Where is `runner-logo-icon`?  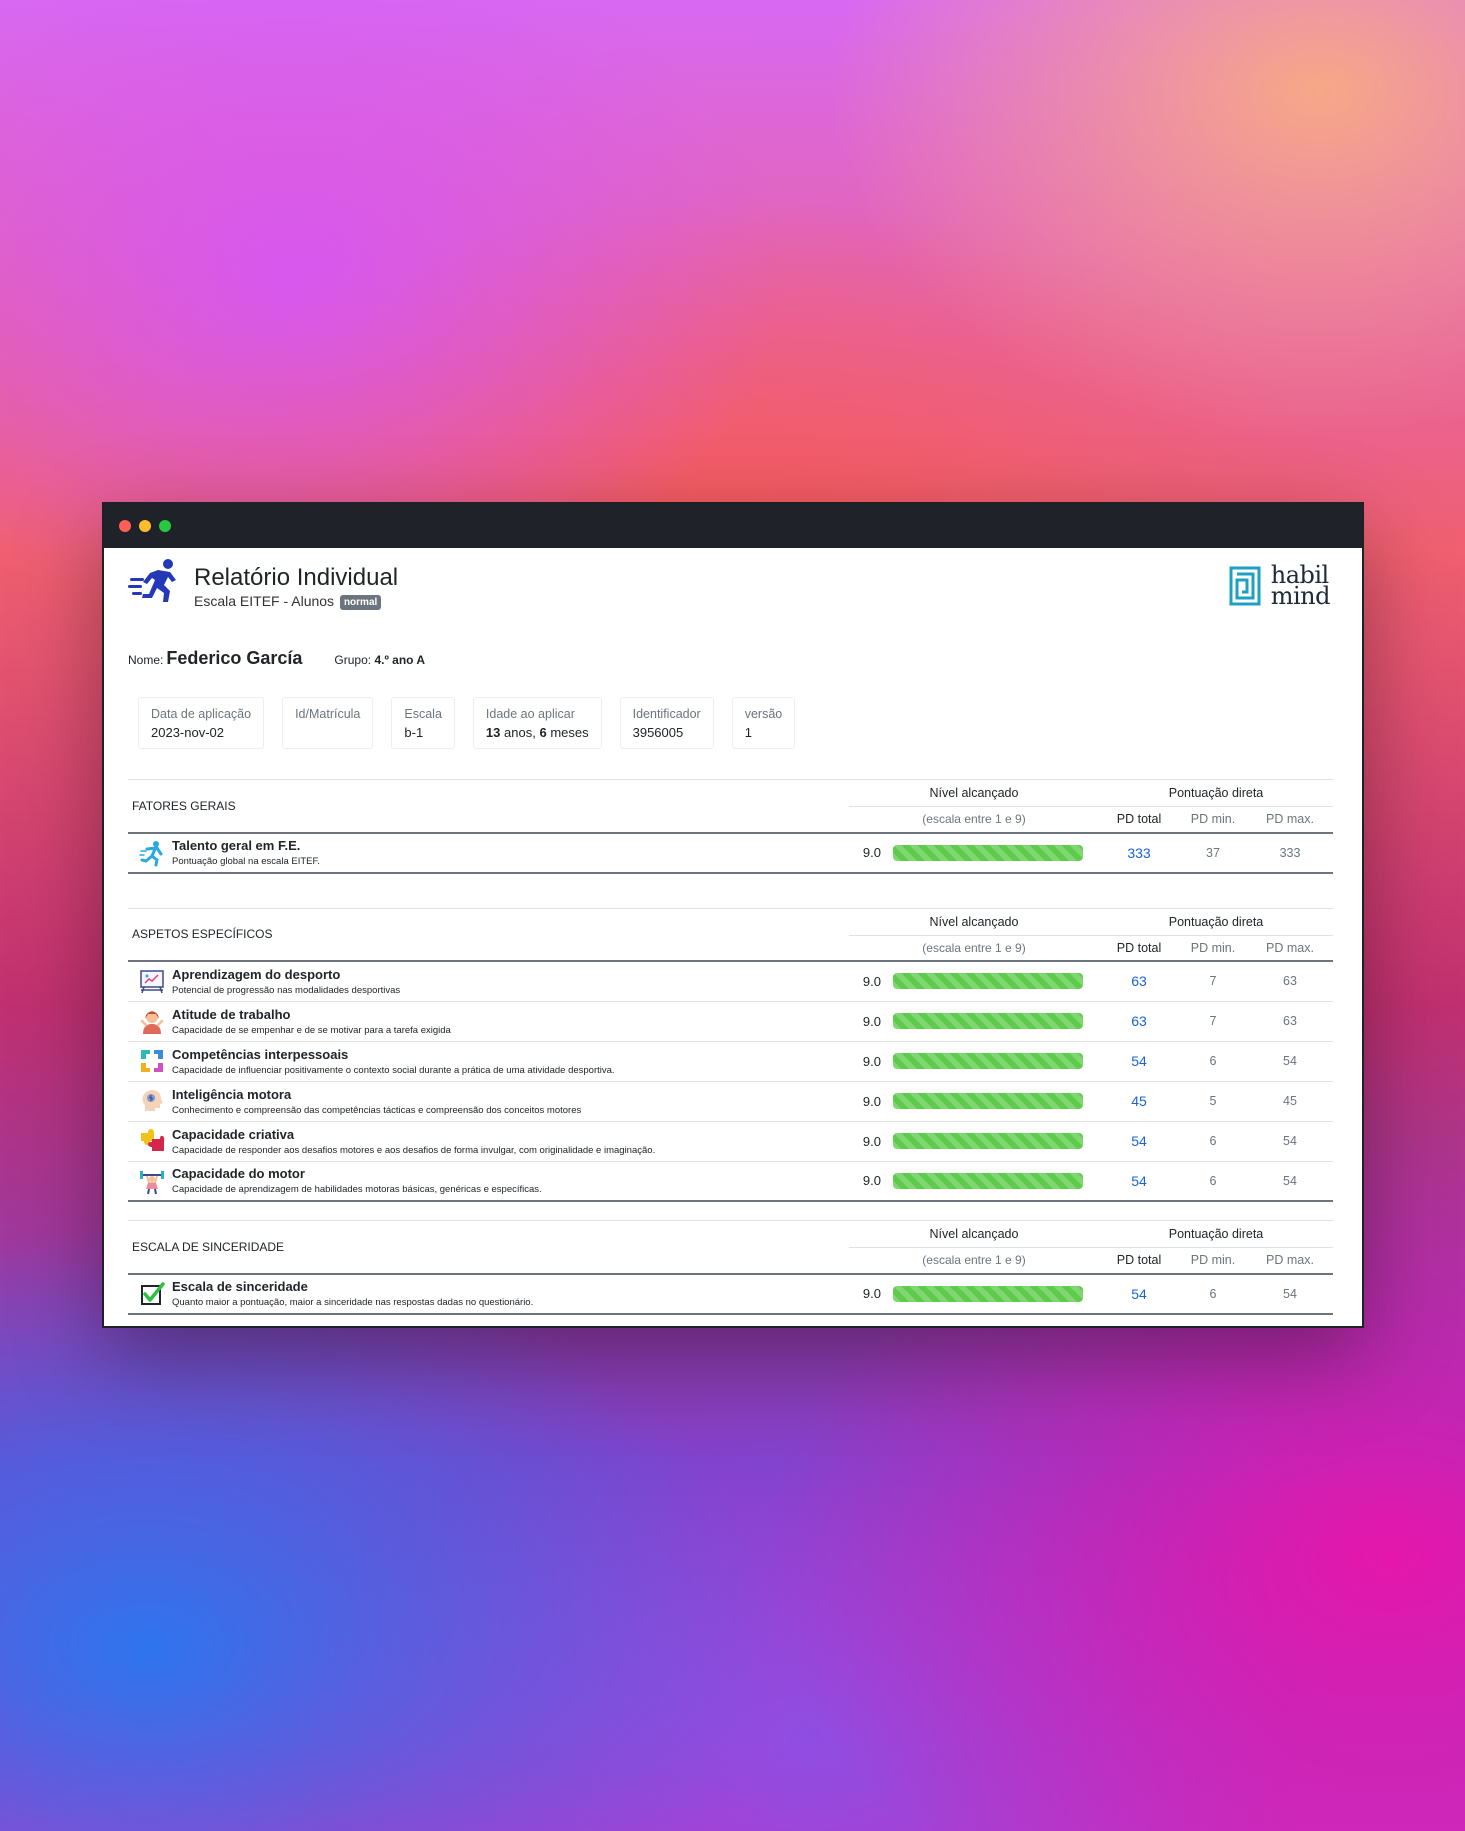 runner-logo-icon is located at coordinates (152, 580).